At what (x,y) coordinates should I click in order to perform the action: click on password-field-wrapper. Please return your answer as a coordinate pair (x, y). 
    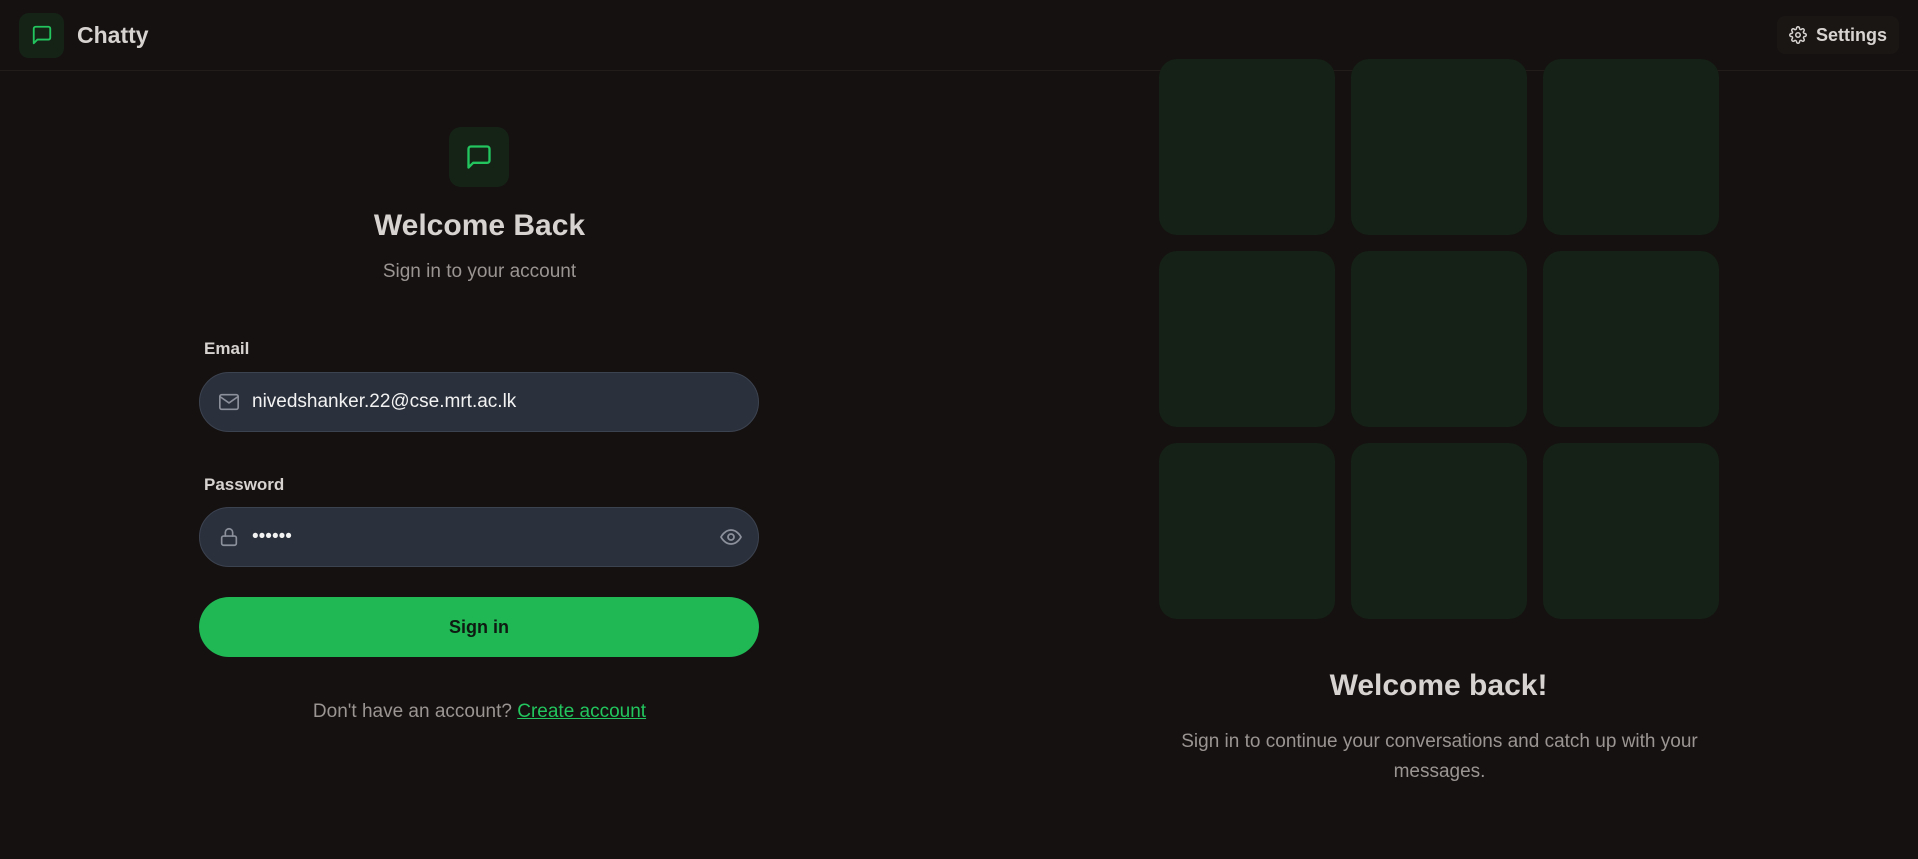
    Looking at the image, I should click on (479, 537).